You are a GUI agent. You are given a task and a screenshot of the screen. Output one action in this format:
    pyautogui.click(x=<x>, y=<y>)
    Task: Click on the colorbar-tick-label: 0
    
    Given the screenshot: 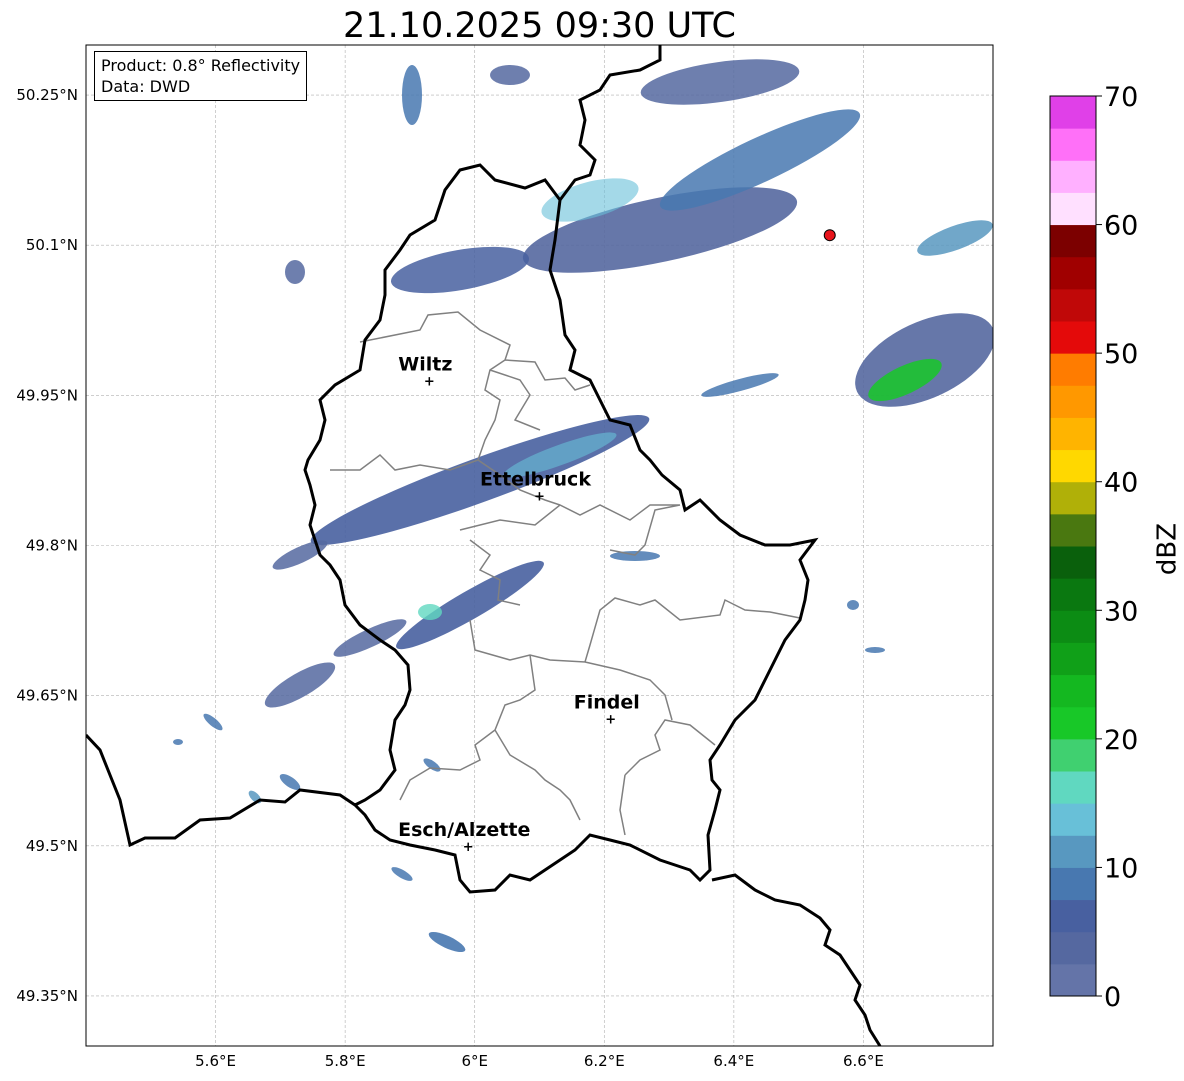 What is the action you would take?
    pyautogui.click(x=1112, y=997)
    